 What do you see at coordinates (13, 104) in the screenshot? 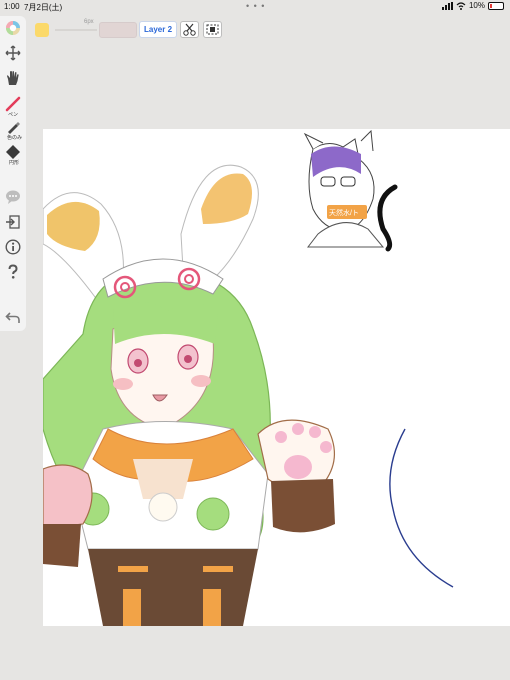
I see `pen-icon` at bounding box center [13, 104].